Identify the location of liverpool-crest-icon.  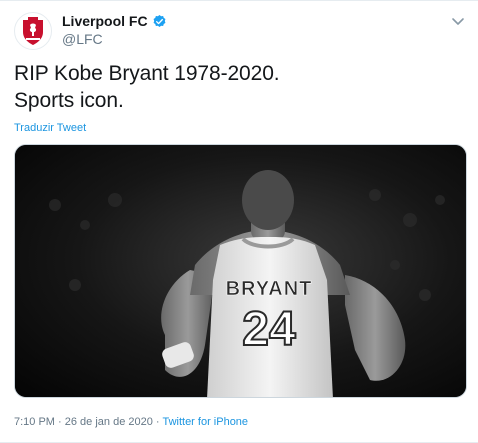
(33, 31).